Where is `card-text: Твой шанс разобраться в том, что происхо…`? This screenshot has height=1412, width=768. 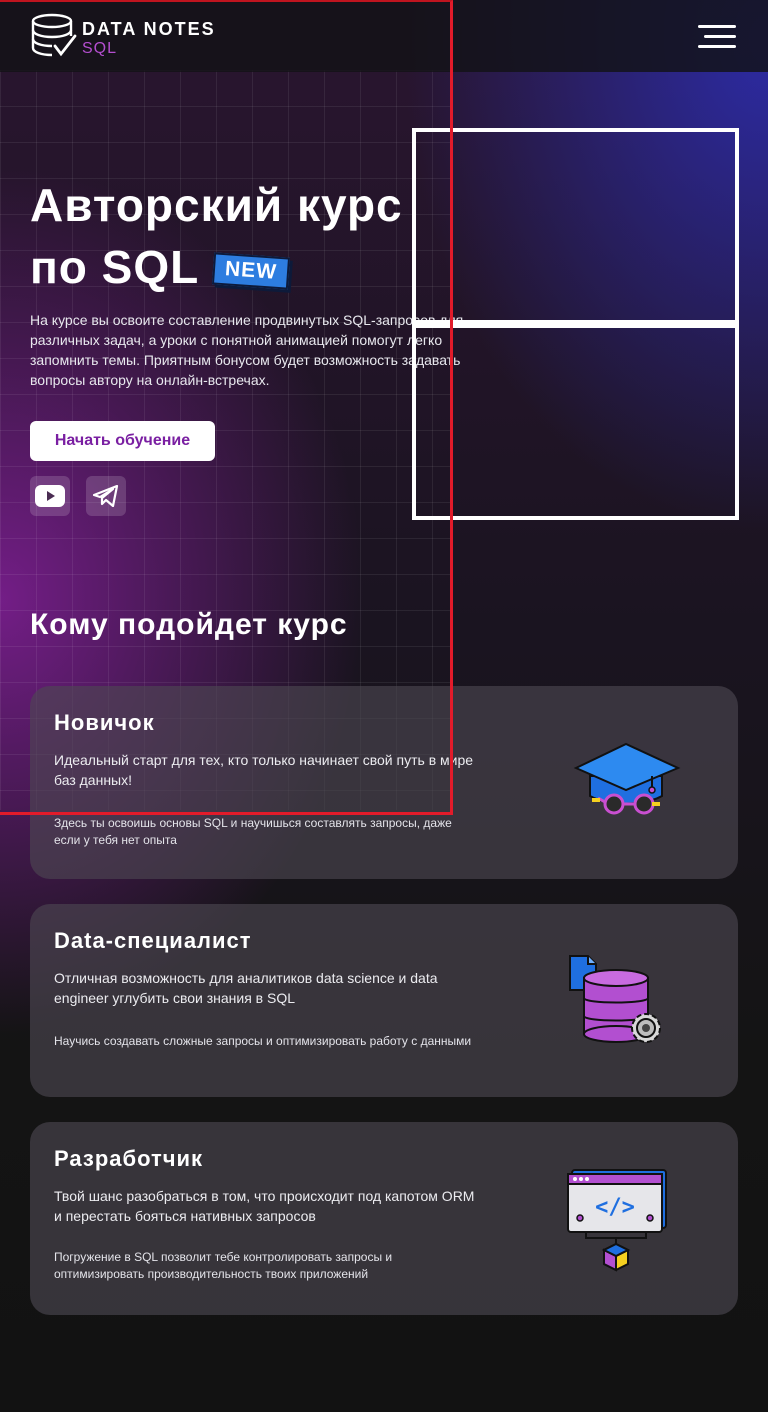
card-text: Твой шанс разобраться в том, что происхо… is located at coordinates (264, 1206).